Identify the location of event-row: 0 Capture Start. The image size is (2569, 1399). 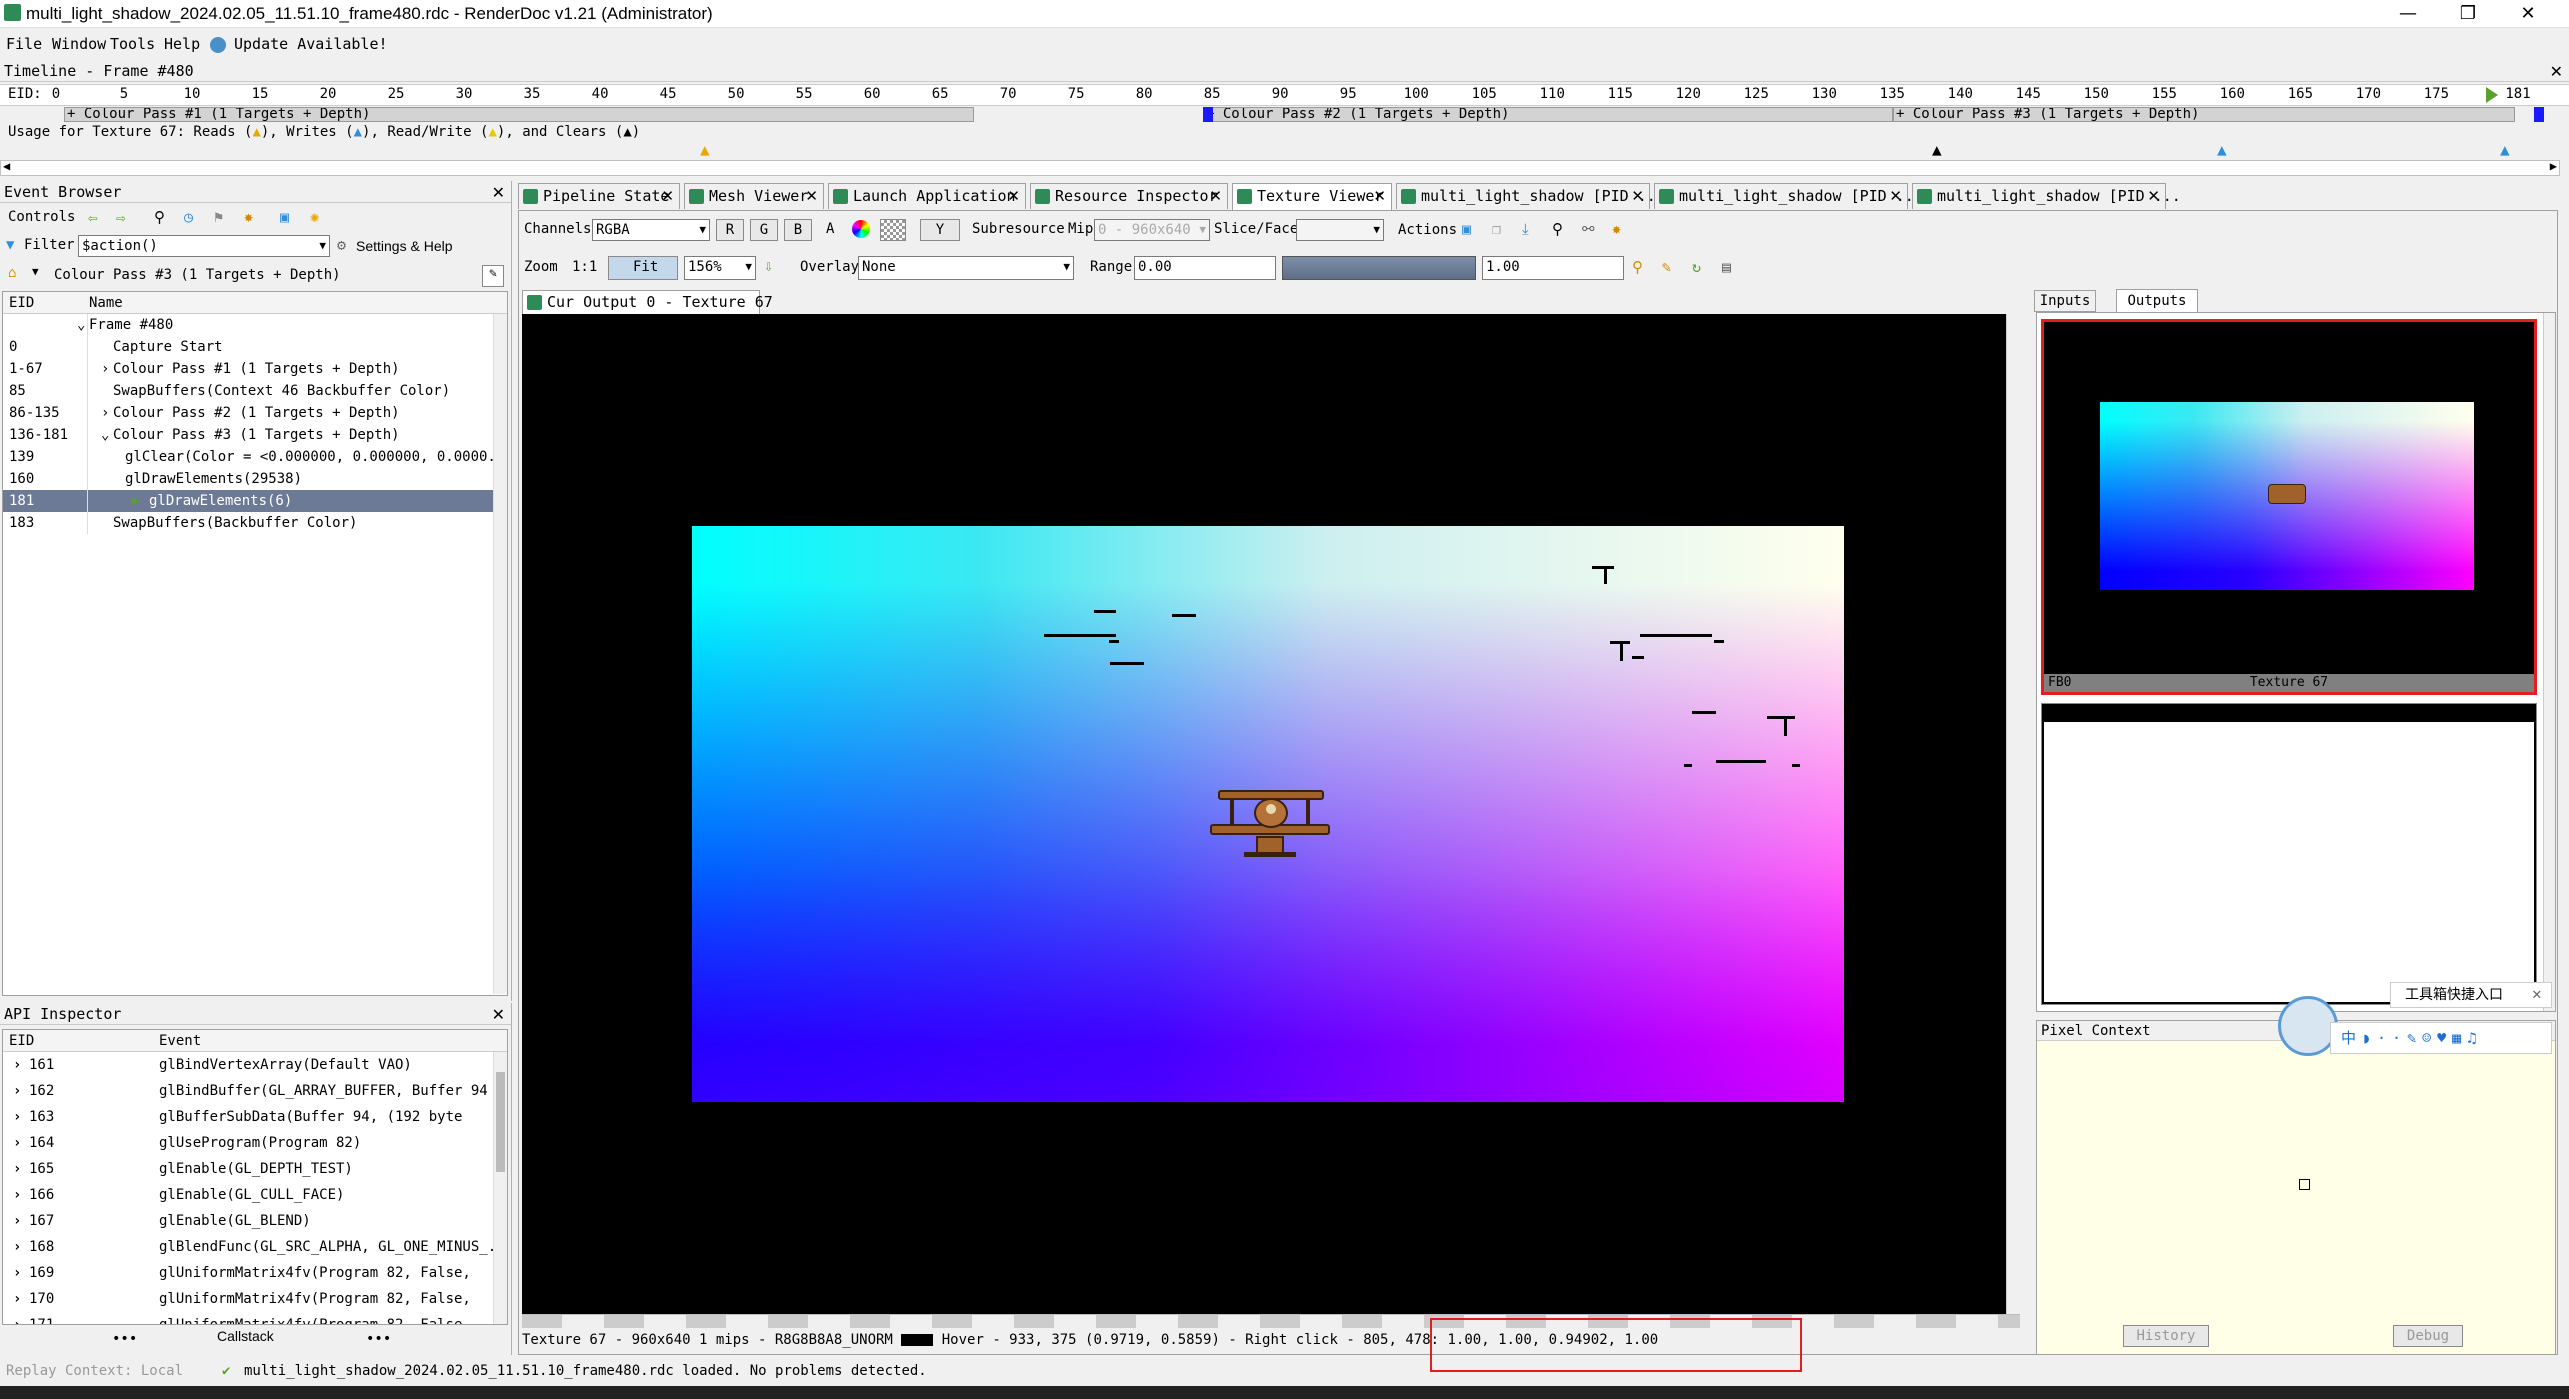
(255, 347).